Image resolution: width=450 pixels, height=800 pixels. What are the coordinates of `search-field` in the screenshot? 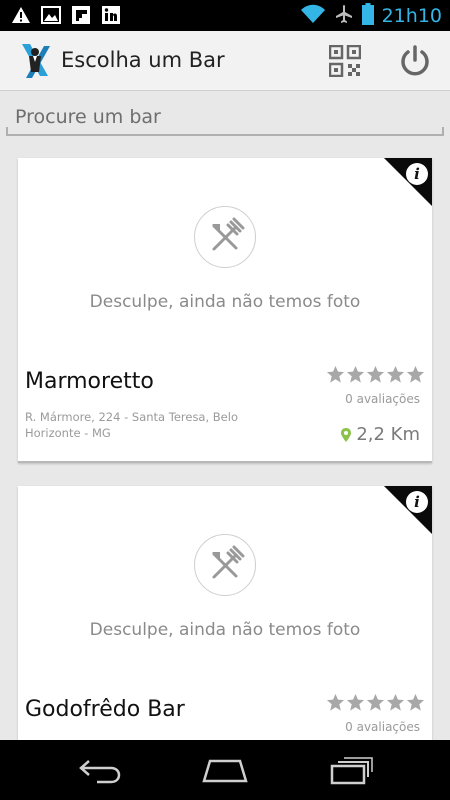 It's located at (225, 118).